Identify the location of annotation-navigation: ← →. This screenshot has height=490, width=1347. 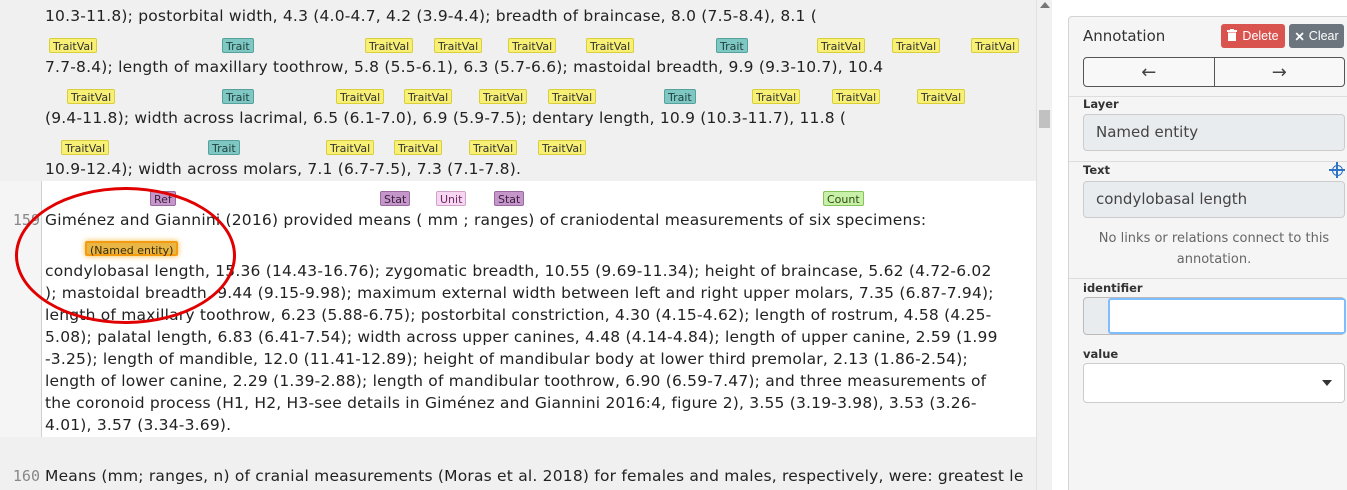
(1214, 72).